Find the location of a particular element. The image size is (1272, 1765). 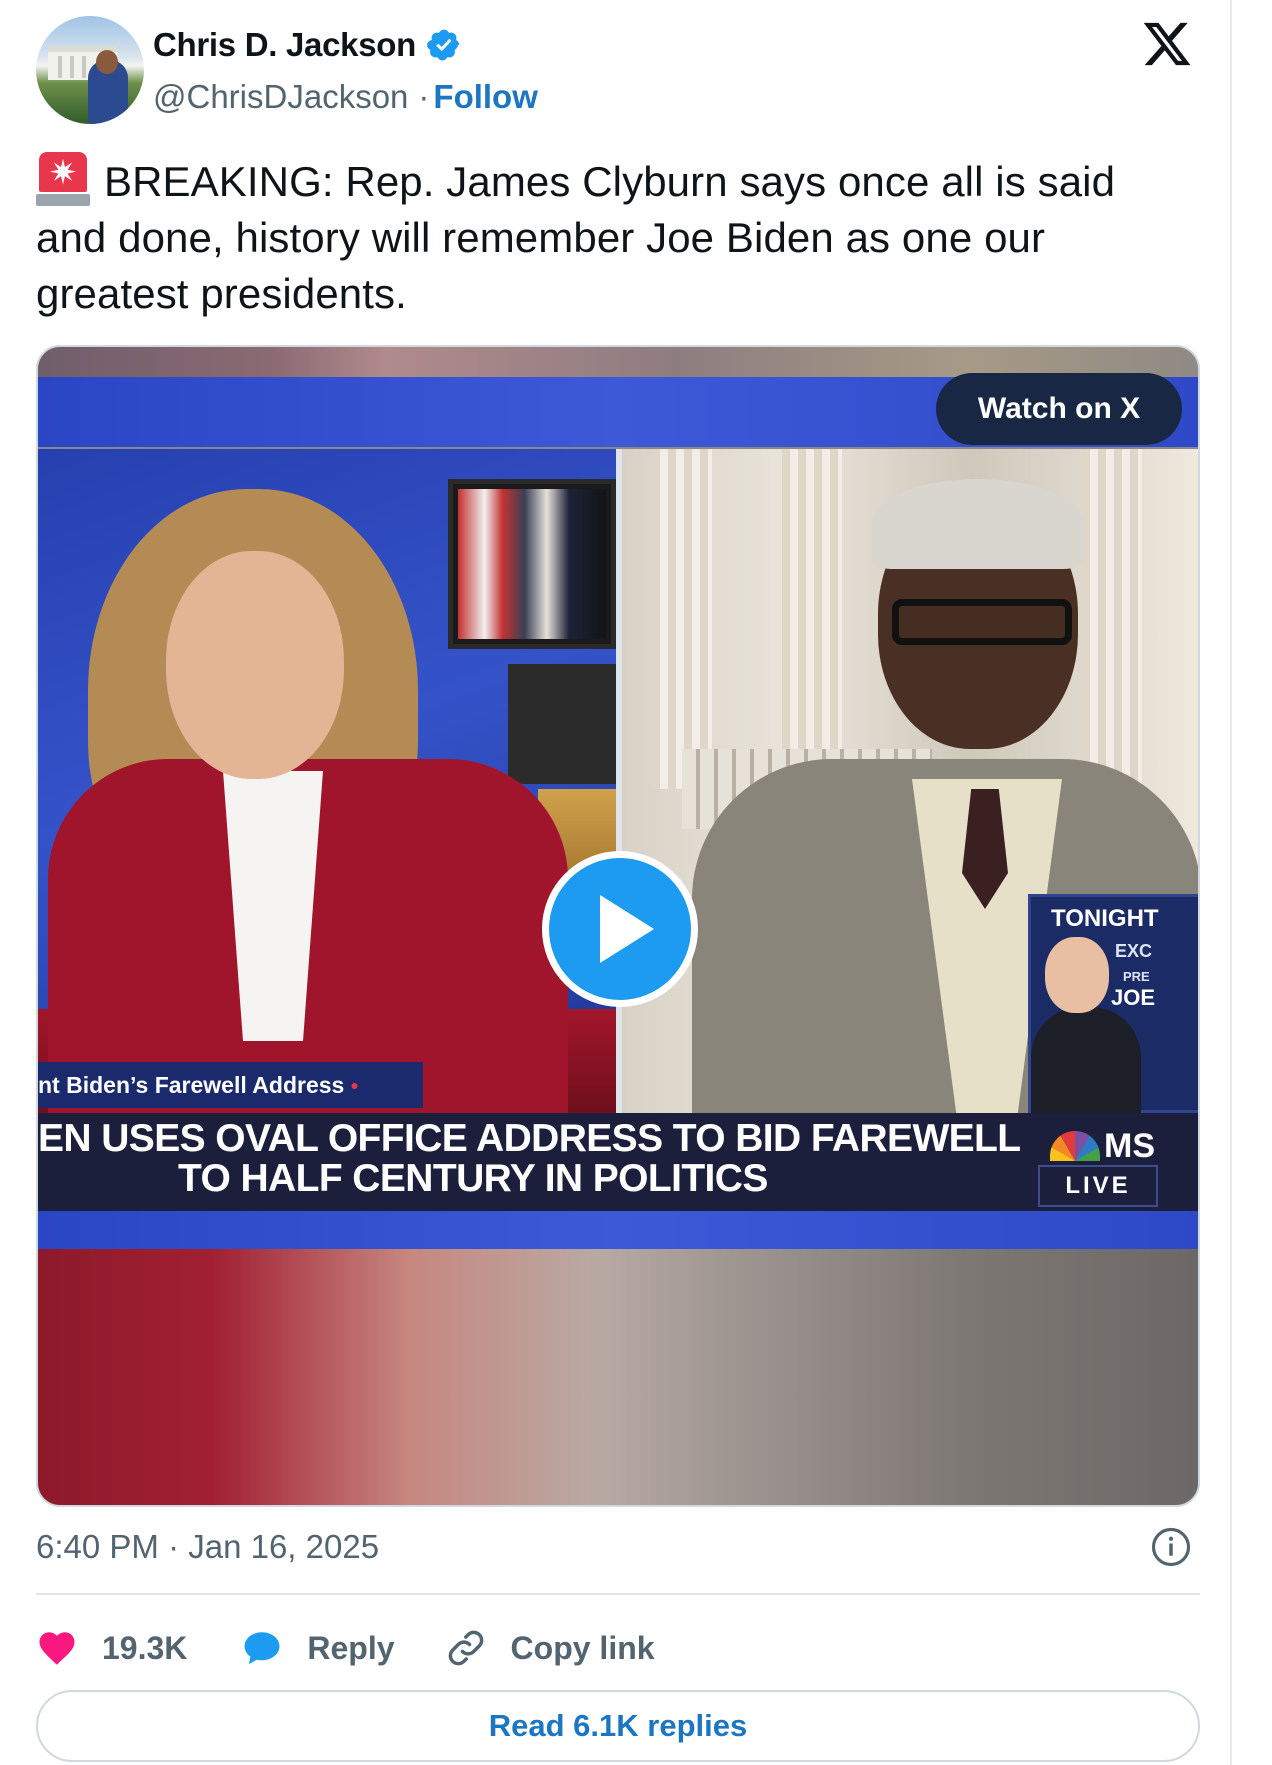

author-display-name: Chris D. Jackson is located at coordinates (284, 45).